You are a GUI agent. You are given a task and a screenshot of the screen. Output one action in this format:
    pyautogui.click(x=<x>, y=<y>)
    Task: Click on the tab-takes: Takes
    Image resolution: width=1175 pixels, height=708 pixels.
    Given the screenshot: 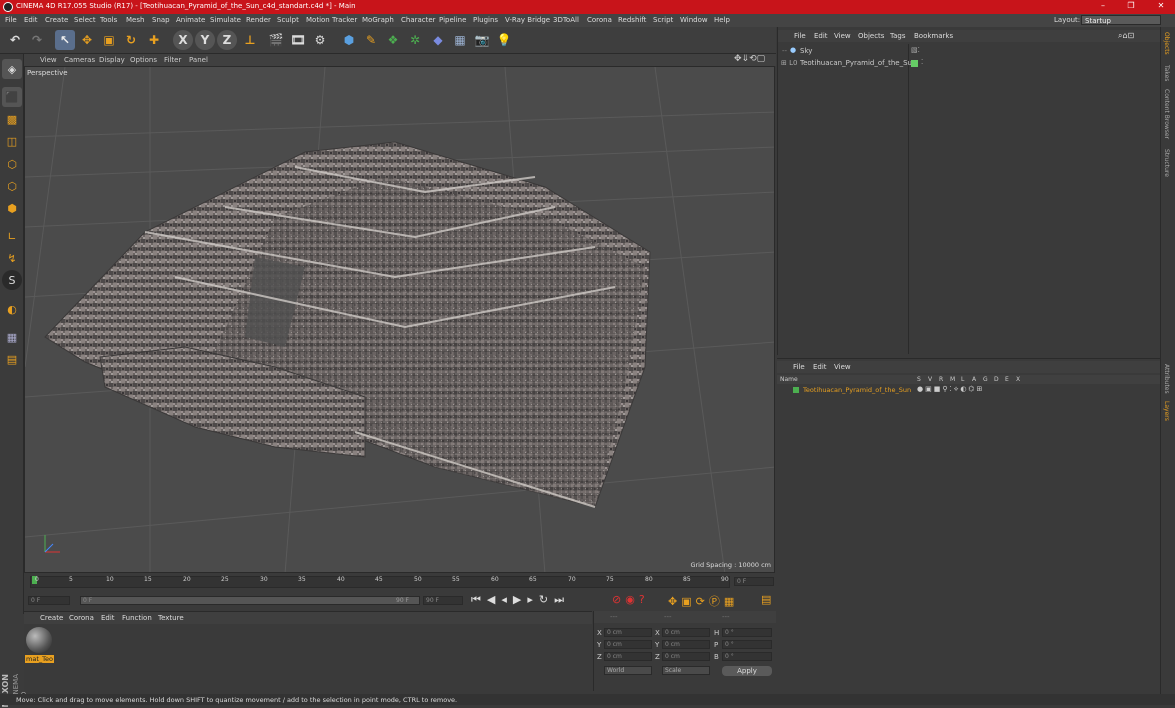 What is the action you would take?
    pyautogui.click(x=1166, y=73)
    